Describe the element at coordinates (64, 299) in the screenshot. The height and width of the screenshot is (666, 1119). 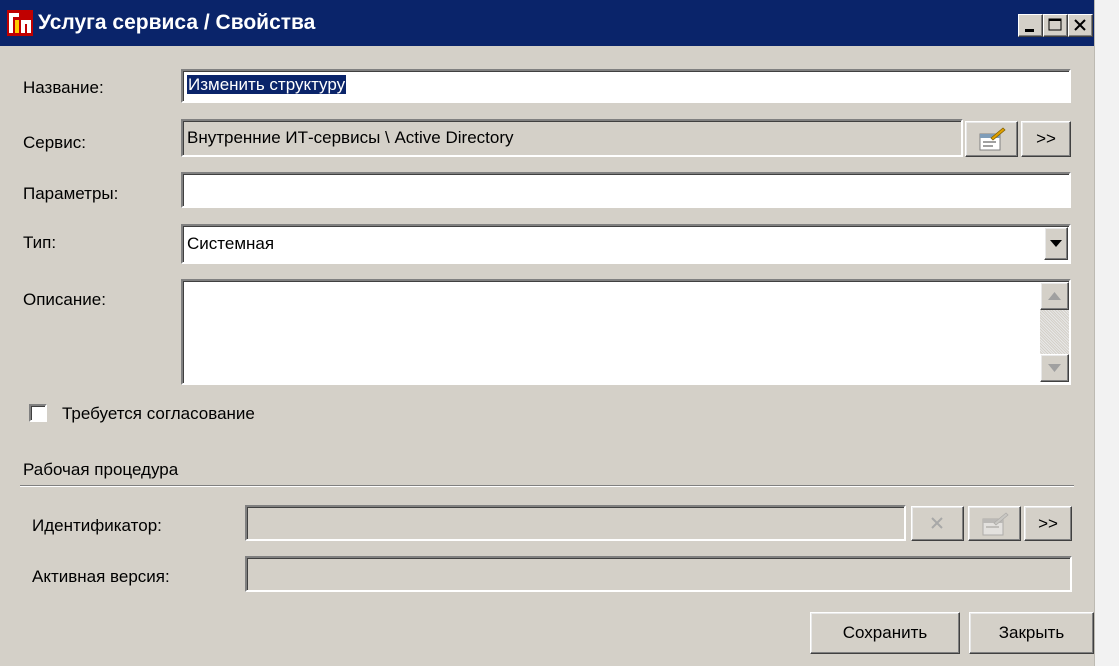
I see `description-label: Описание:` at that location.